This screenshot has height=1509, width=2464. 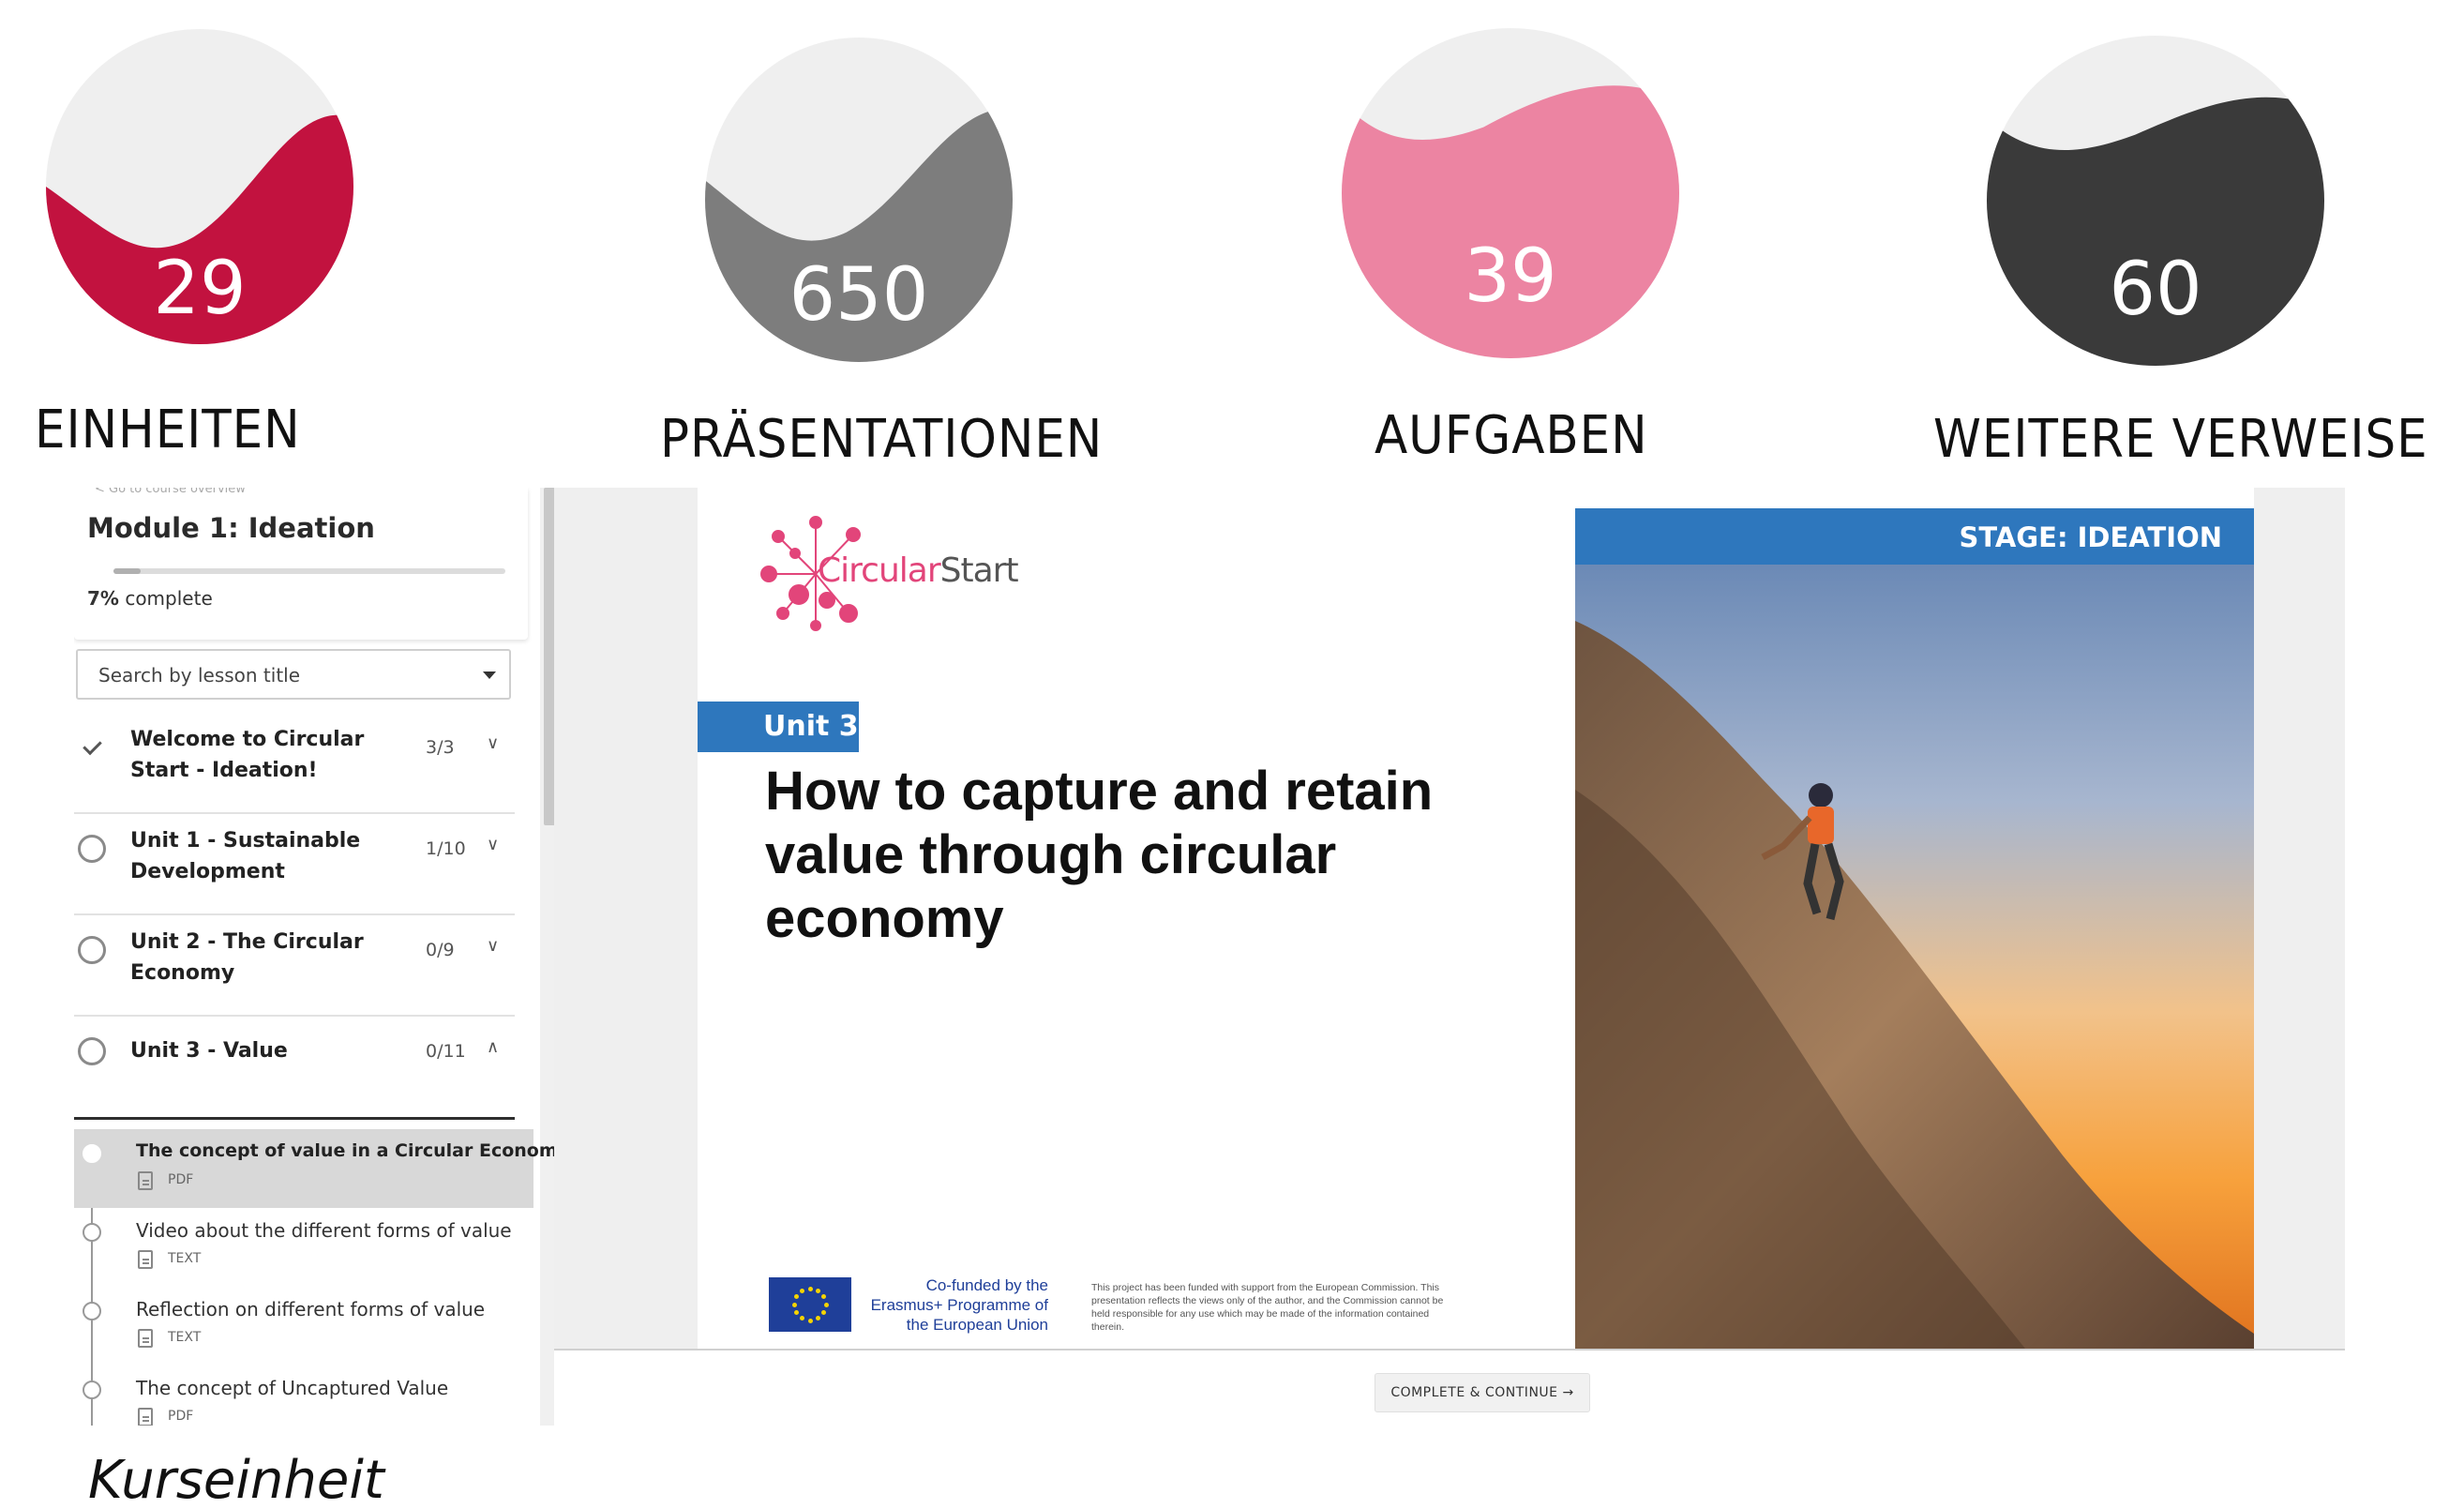 What do you see at coordinates (1914, 536) in the screenshot?
I see `stage-banner: STAGE: IDEATION` at bounding box center [1914, 536].